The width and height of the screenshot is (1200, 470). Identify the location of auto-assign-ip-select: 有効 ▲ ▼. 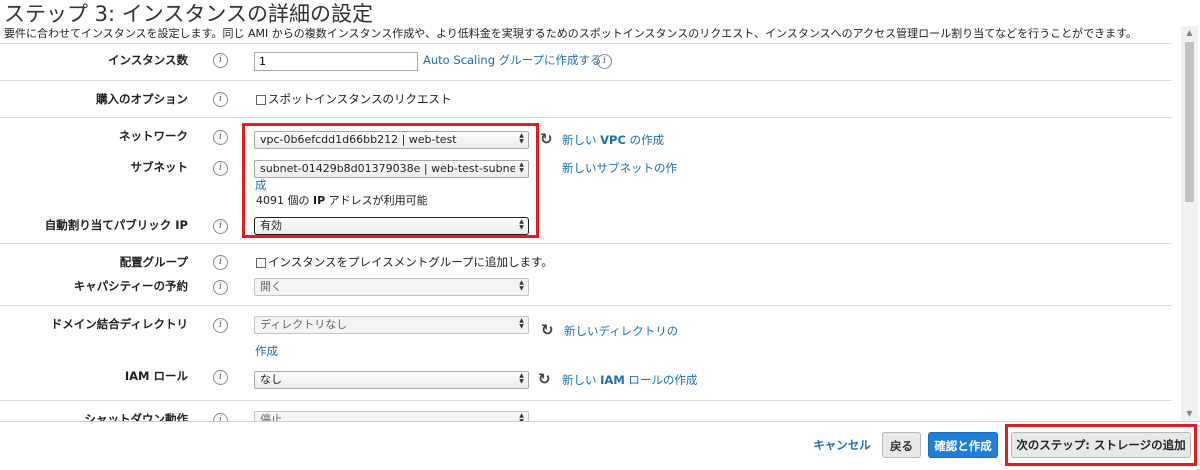
(391, 226).